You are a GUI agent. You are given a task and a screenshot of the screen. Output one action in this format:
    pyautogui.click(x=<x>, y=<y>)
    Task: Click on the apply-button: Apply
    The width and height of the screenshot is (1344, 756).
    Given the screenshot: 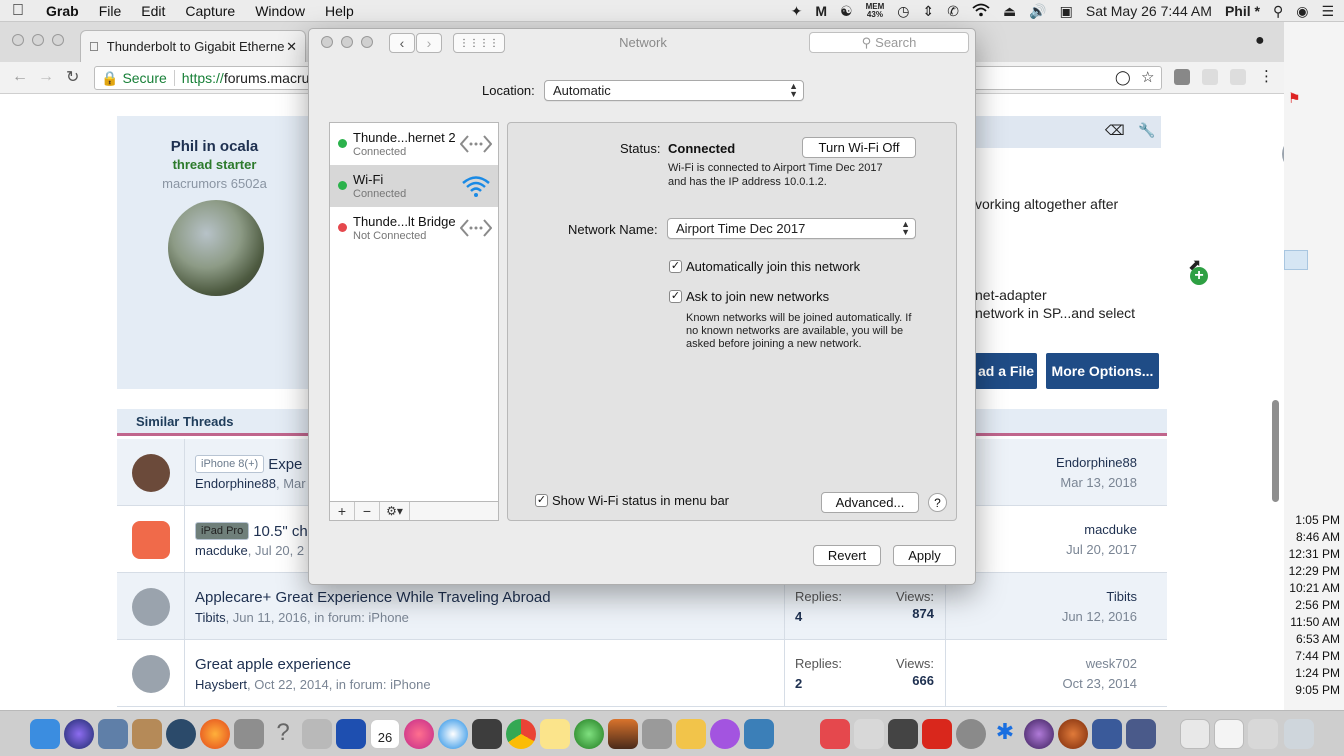 What is the action you would take?
    pyautogui.click(x=924, y=555)
    